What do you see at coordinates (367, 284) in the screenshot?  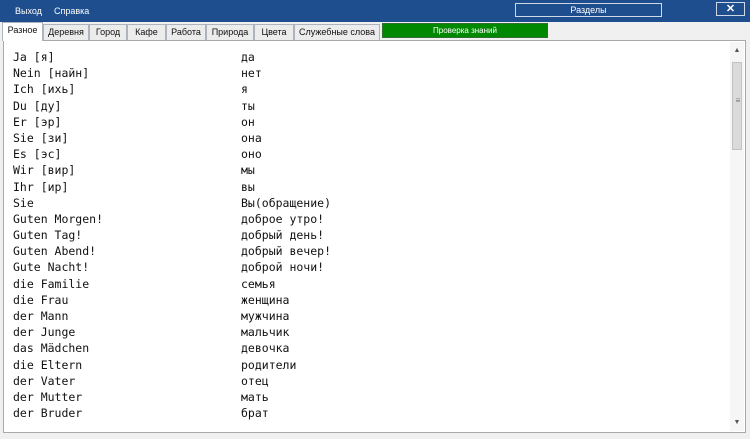 I see `word-row: die Familie семья` at bounding box center [367, 284].